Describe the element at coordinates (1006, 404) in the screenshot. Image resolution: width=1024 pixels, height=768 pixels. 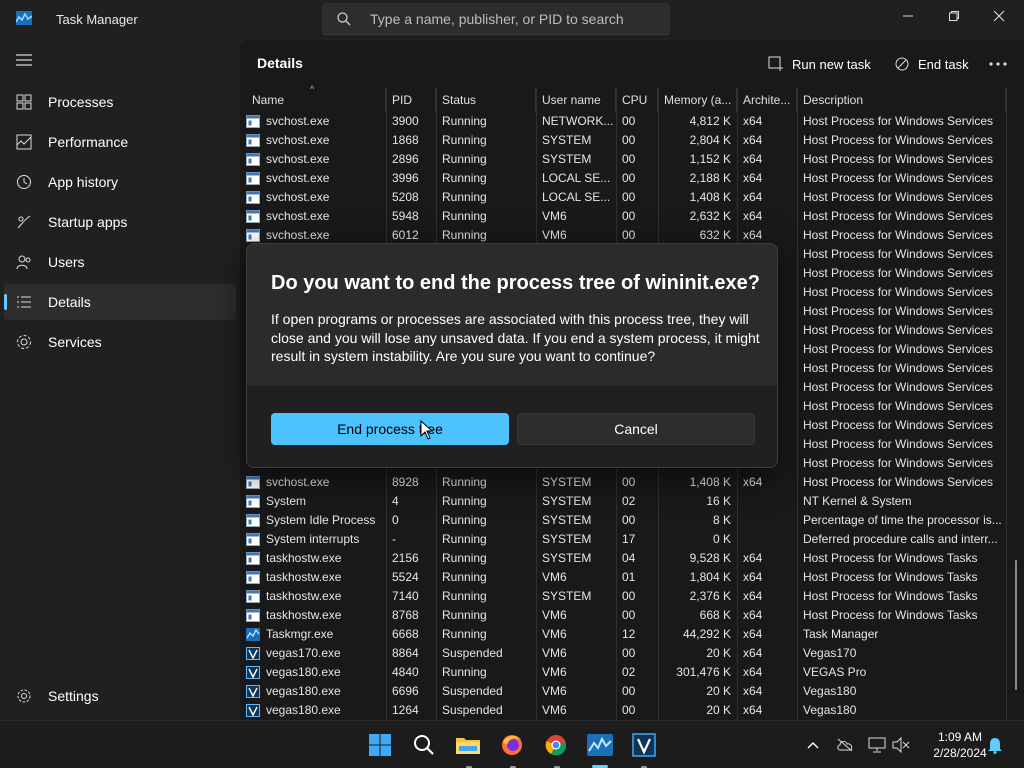
I see `column-divider` at that location.